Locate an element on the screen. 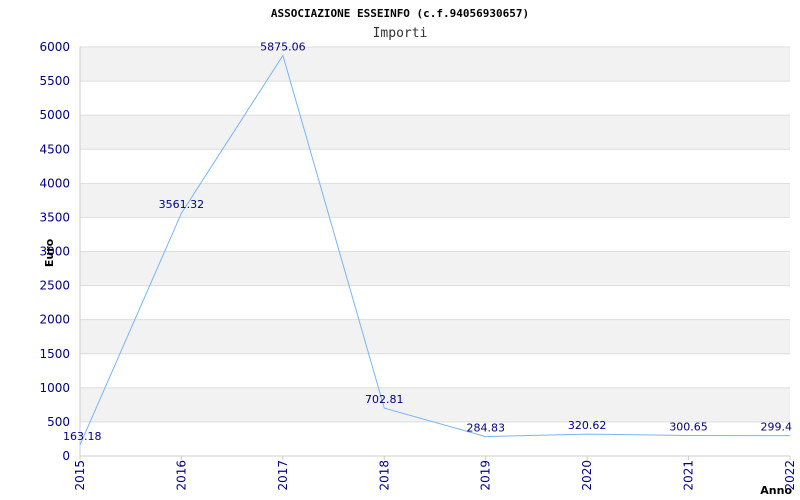 The height and width of the screenshot is (500, 800). y-tick-label: 2500 is located at coordinates (54, 286).